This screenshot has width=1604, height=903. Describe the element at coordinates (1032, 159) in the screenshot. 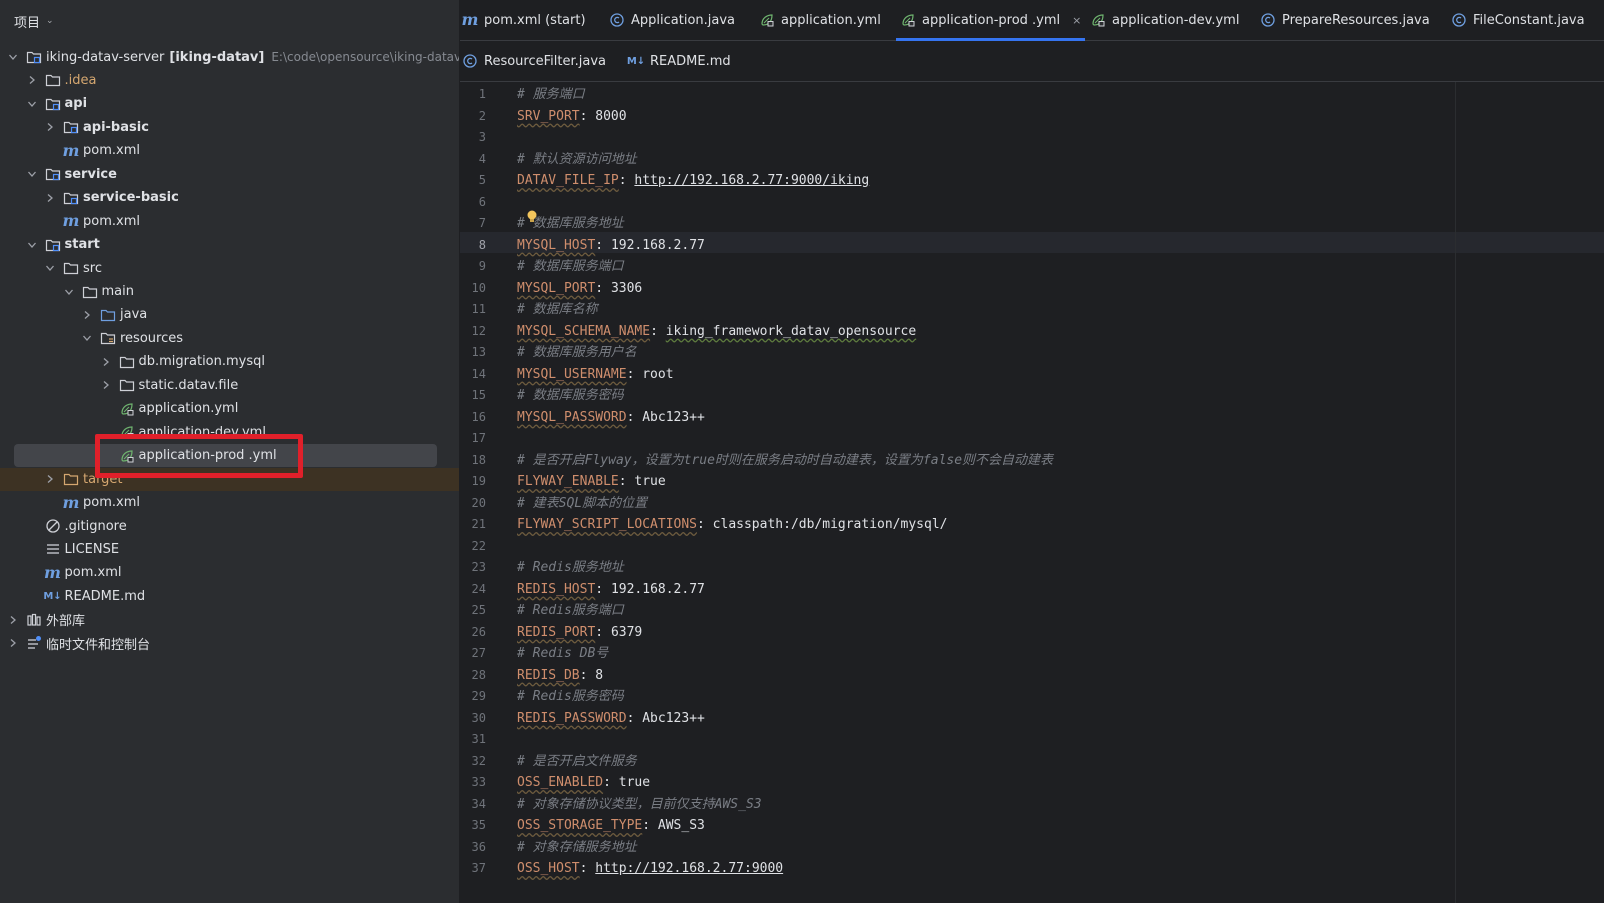

I see `code-line: 4 # 默认资源访问地址` at that location.